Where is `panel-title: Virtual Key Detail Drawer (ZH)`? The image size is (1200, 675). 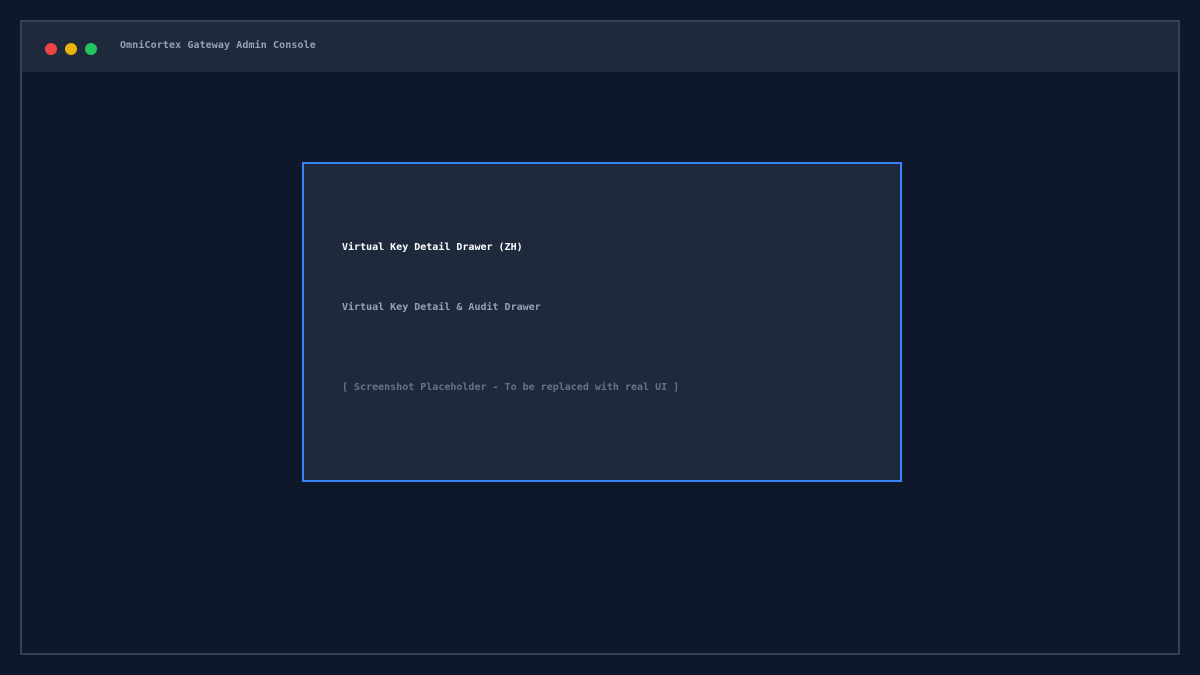 panel-title: Virtual Key Detail Drawer (ZH) is located at coordinates (432, 247).